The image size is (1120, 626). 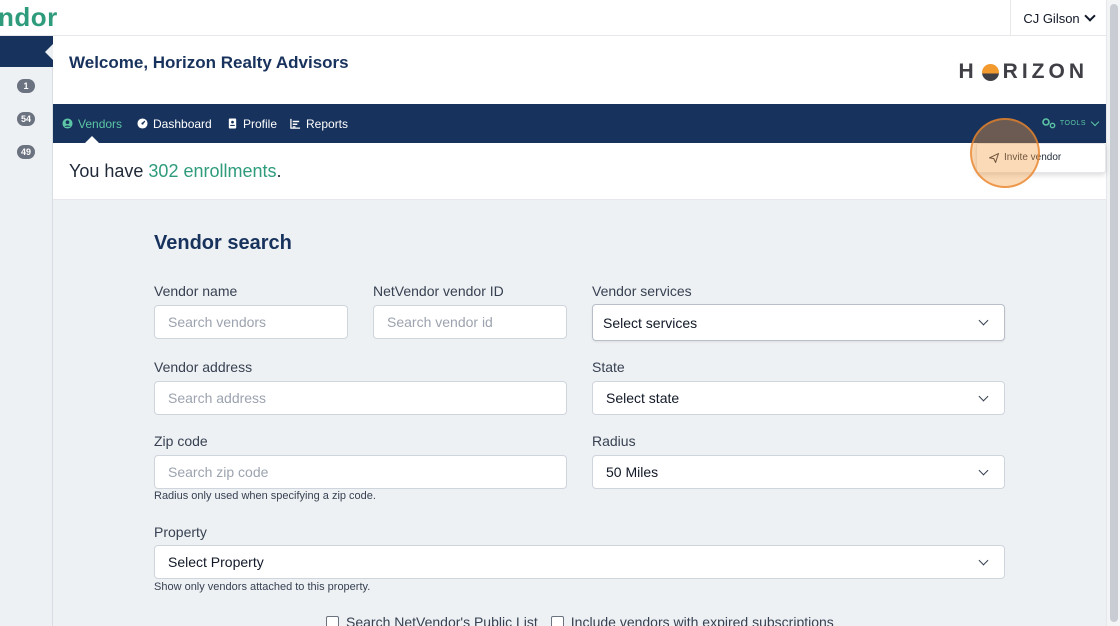 I want to click on scrollbar-thumb, so click(x=1114, y=313).